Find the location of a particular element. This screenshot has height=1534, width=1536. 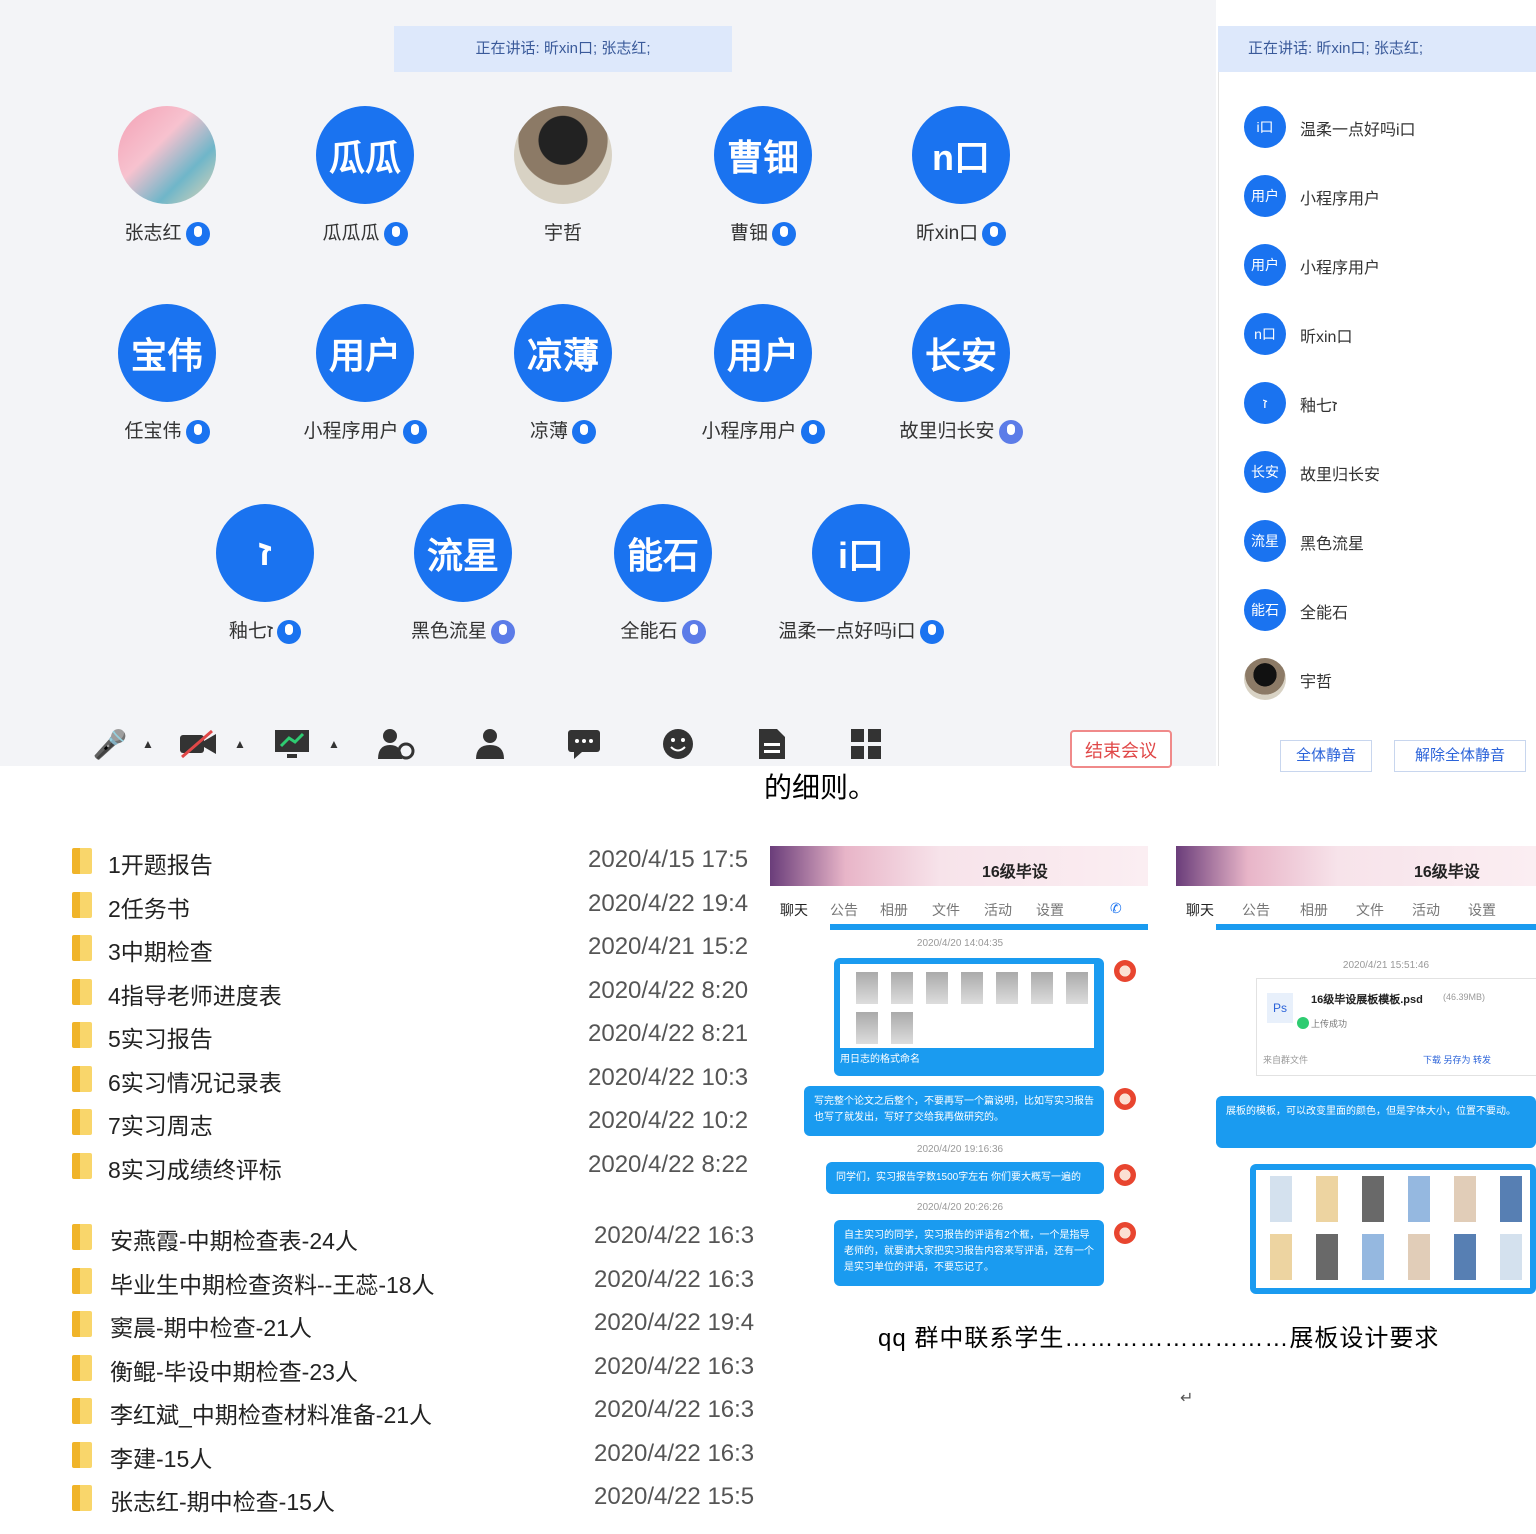

board-thumbnail is located at coordinates (1327, 1257).